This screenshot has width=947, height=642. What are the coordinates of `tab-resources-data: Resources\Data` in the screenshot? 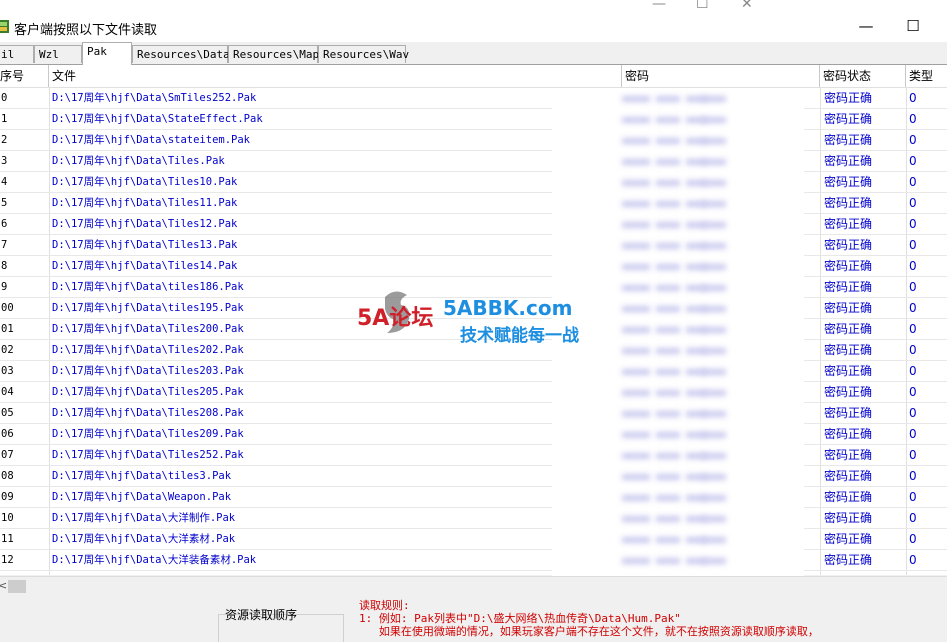 It's located at (181, 54).